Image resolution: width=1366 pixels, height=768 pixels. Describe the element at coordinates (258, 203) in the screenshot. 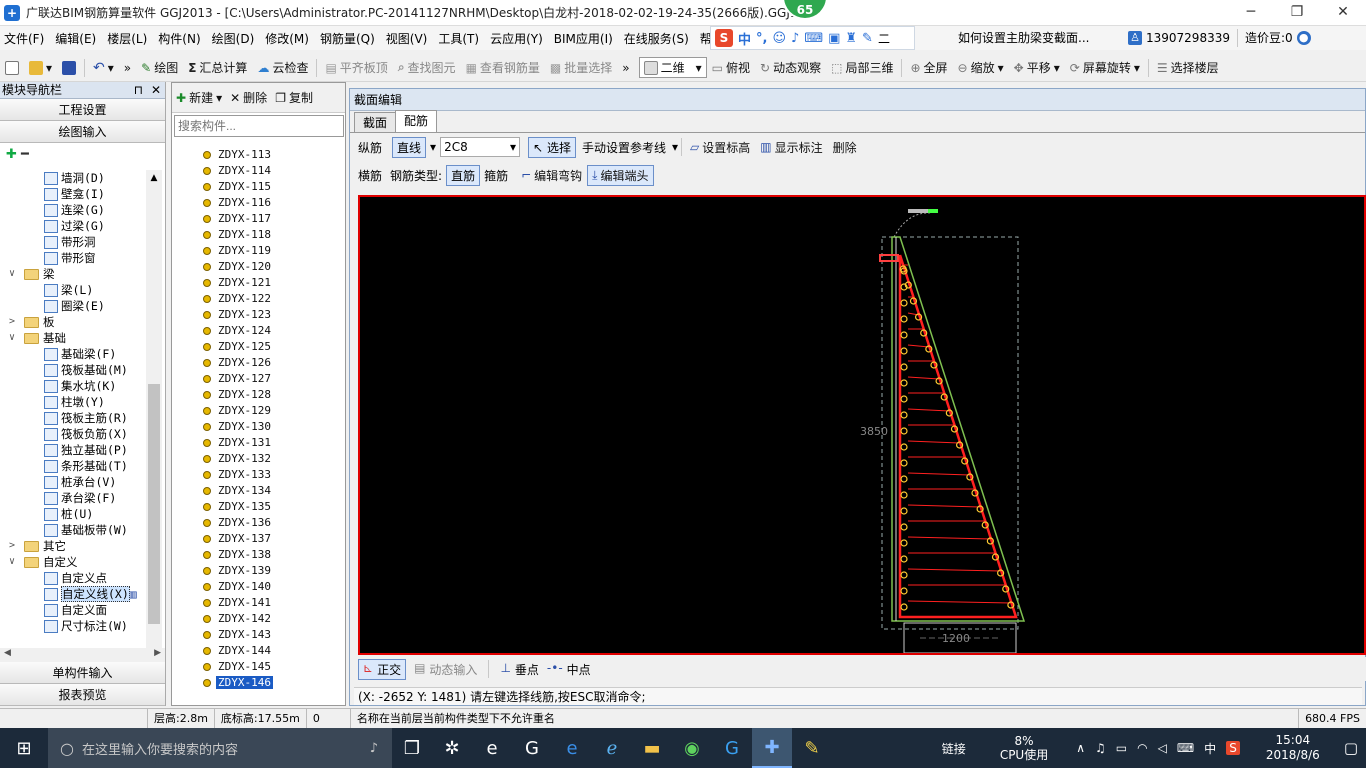

I see `component-item: ZDYX-116` at that location.